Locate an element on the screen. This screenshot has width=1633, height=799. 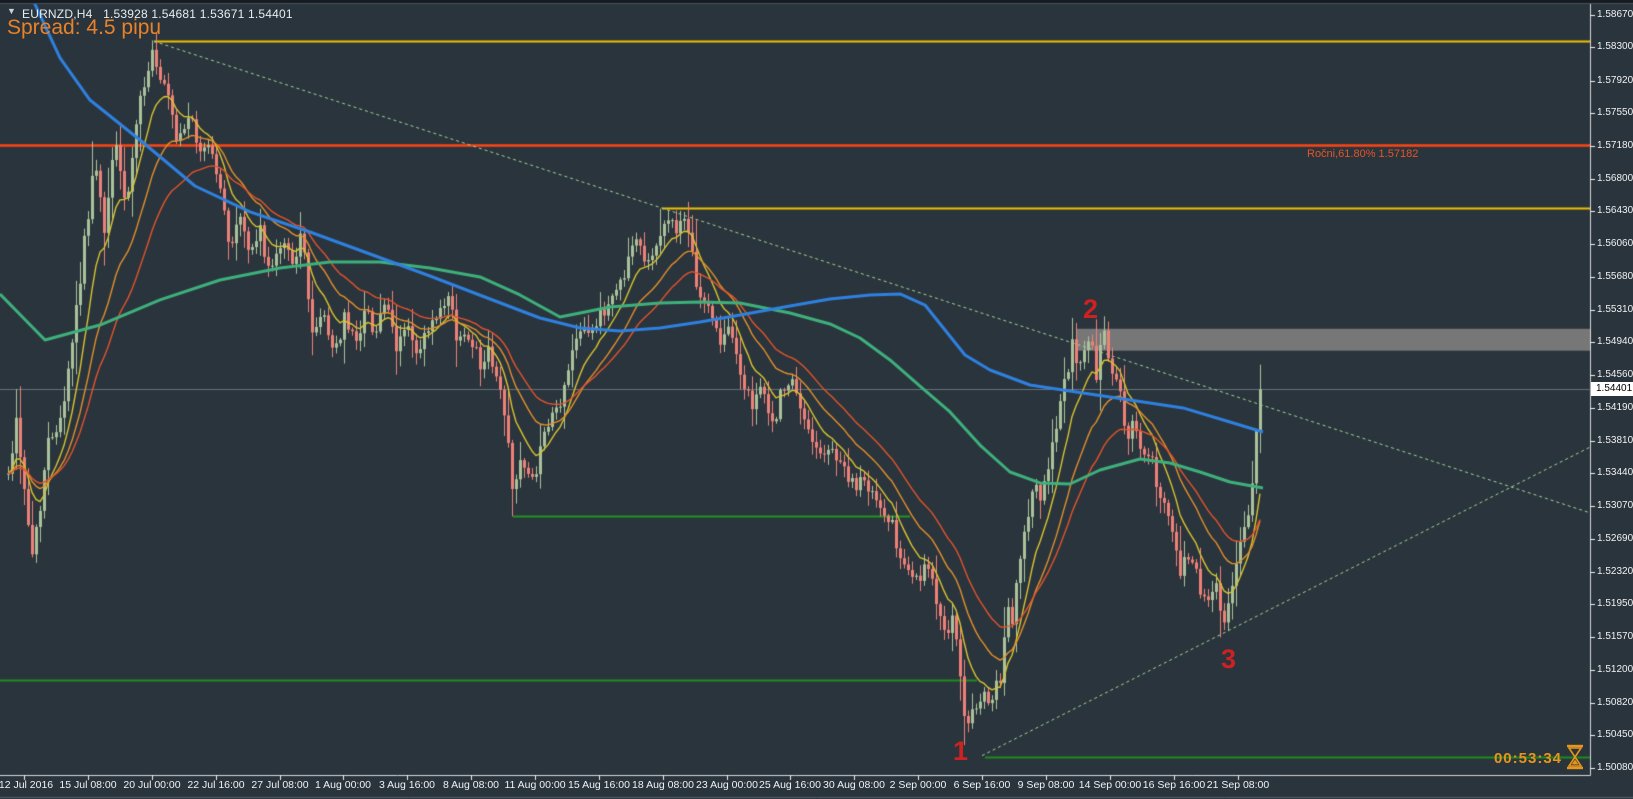
price-axis-label: 1.53070 is located at coordinates (1615, 505).